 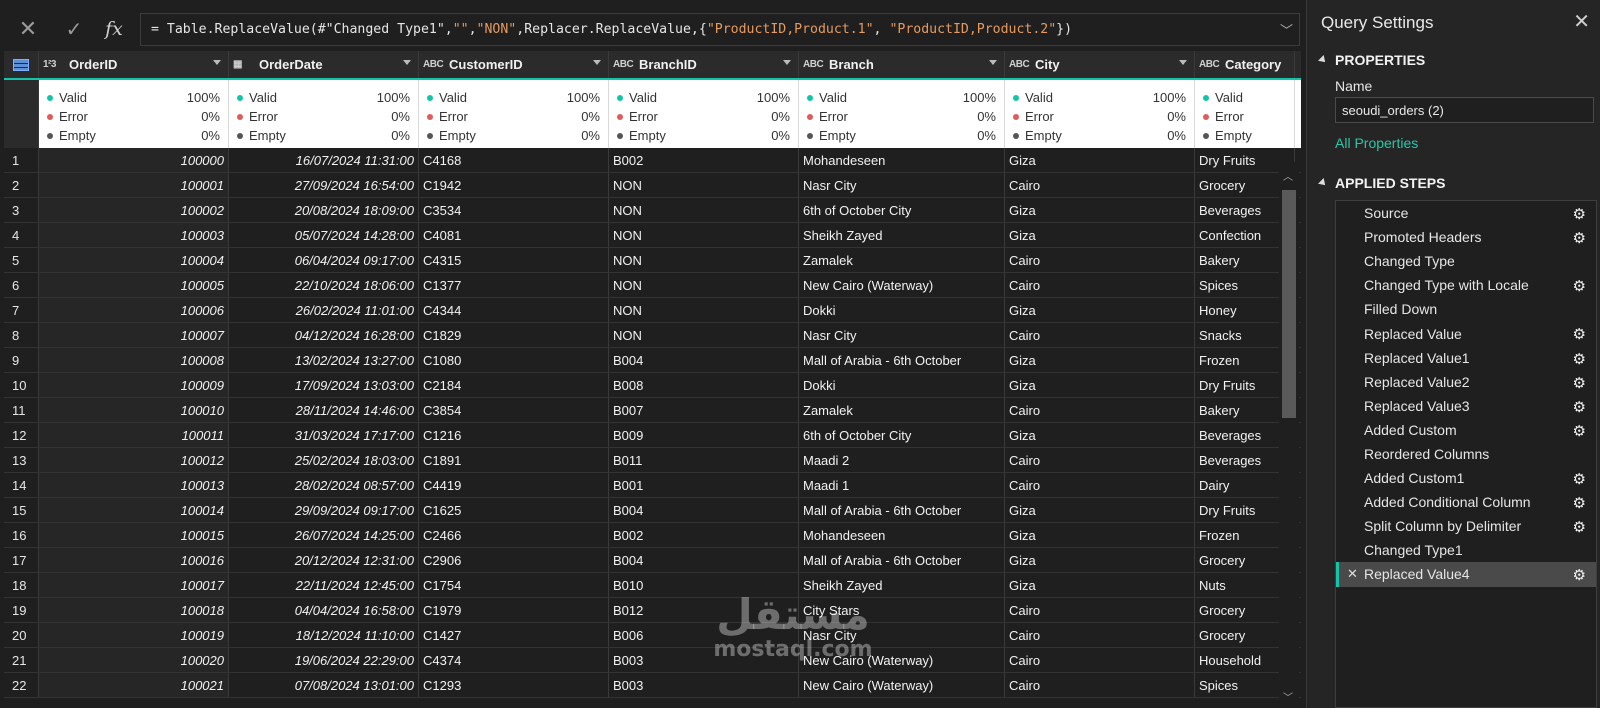 I want to click on order-id-cell: 100003, so click(x=134, y=235).